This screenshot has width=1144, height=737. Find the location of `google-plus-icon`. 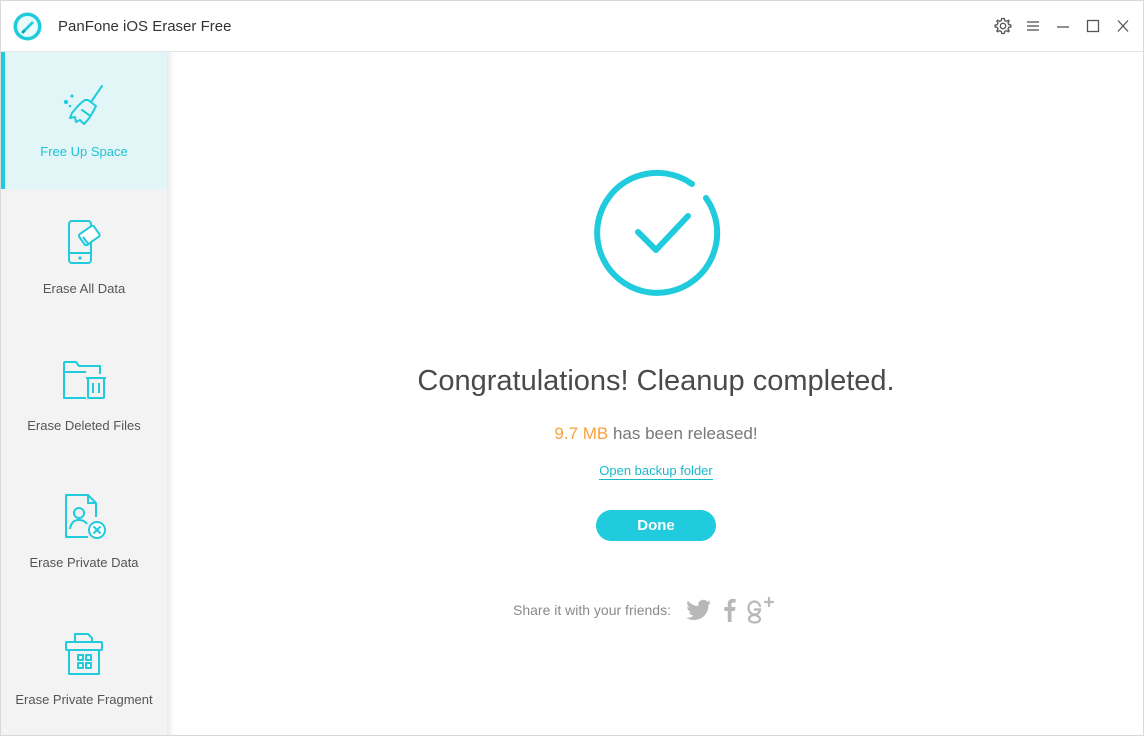

google-plus-icon is located at coordinates (760, 610).